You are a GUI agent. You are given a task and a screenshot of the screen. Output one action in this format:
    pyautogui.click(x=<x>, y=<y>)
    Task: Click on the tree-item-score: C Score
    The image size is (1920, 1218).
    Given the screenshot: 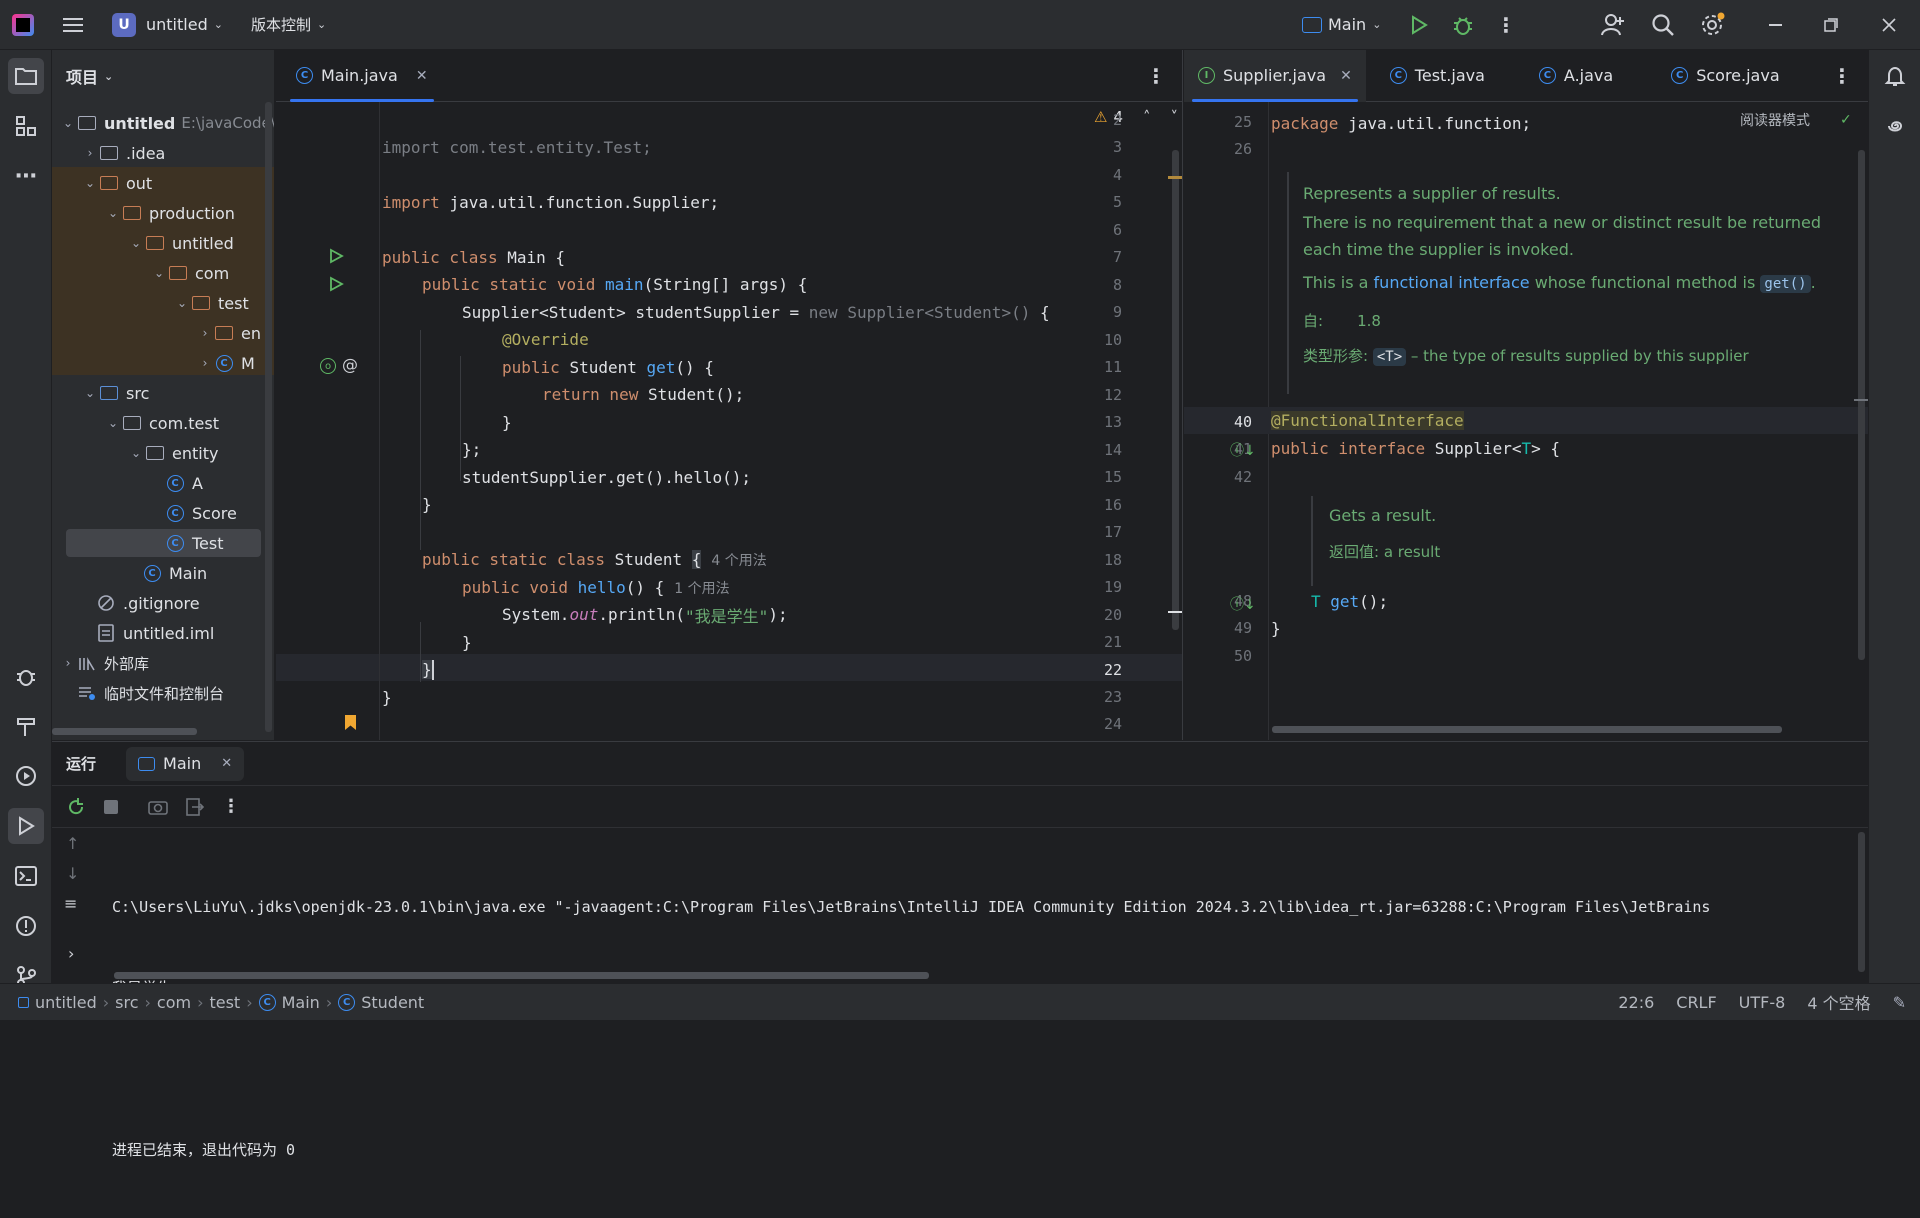 What is the action you would take?
    pyautogui.click(x=219, y=513)
    